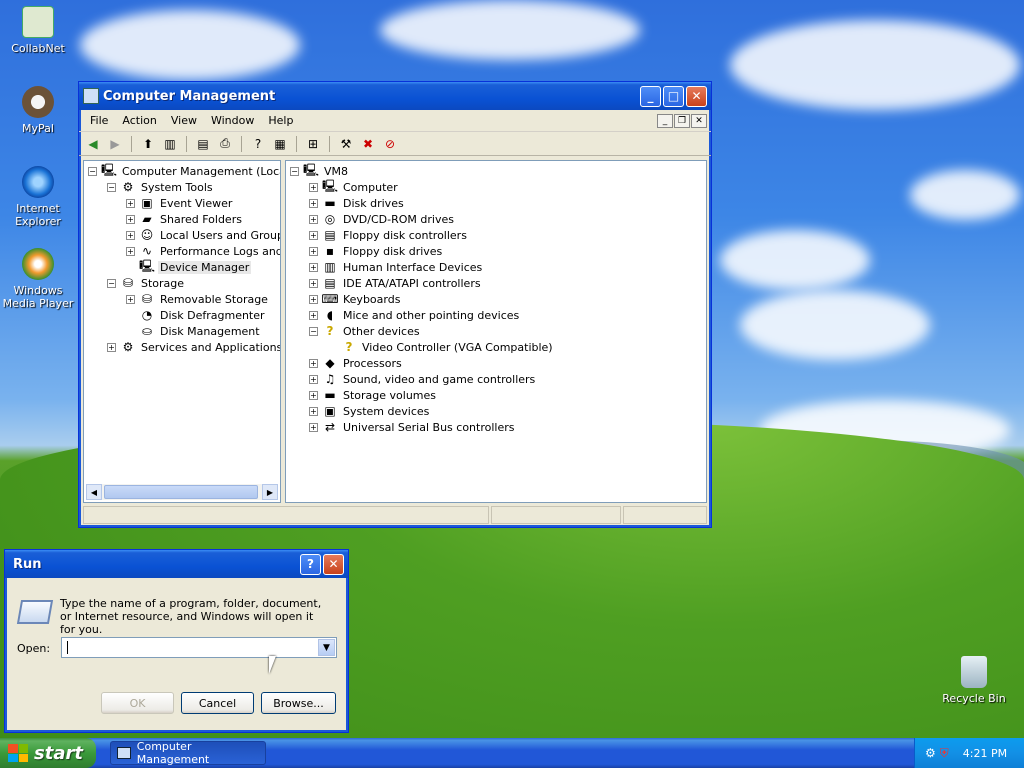 The width and height of the screenshot is (1024, 768). I want to click on run-titlebar: Run ? ✕, so click(176, 564).